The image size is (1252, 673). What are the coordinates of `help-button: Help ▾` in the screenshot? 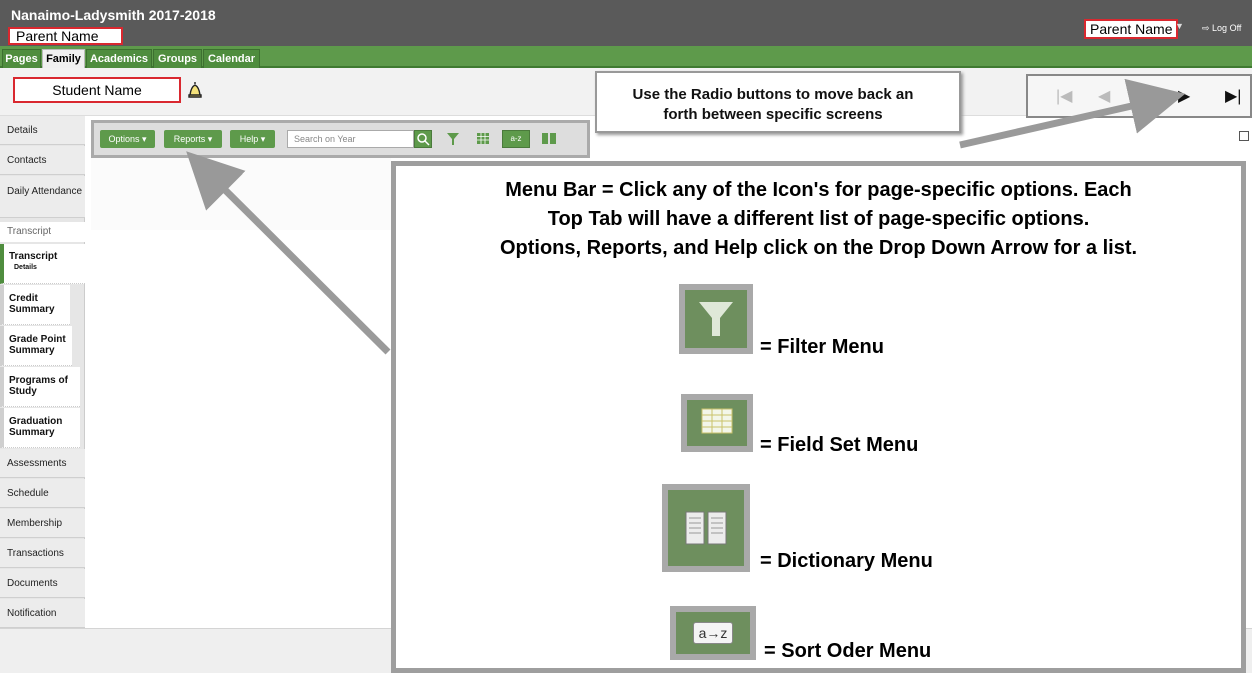 It's located at (252, 139).